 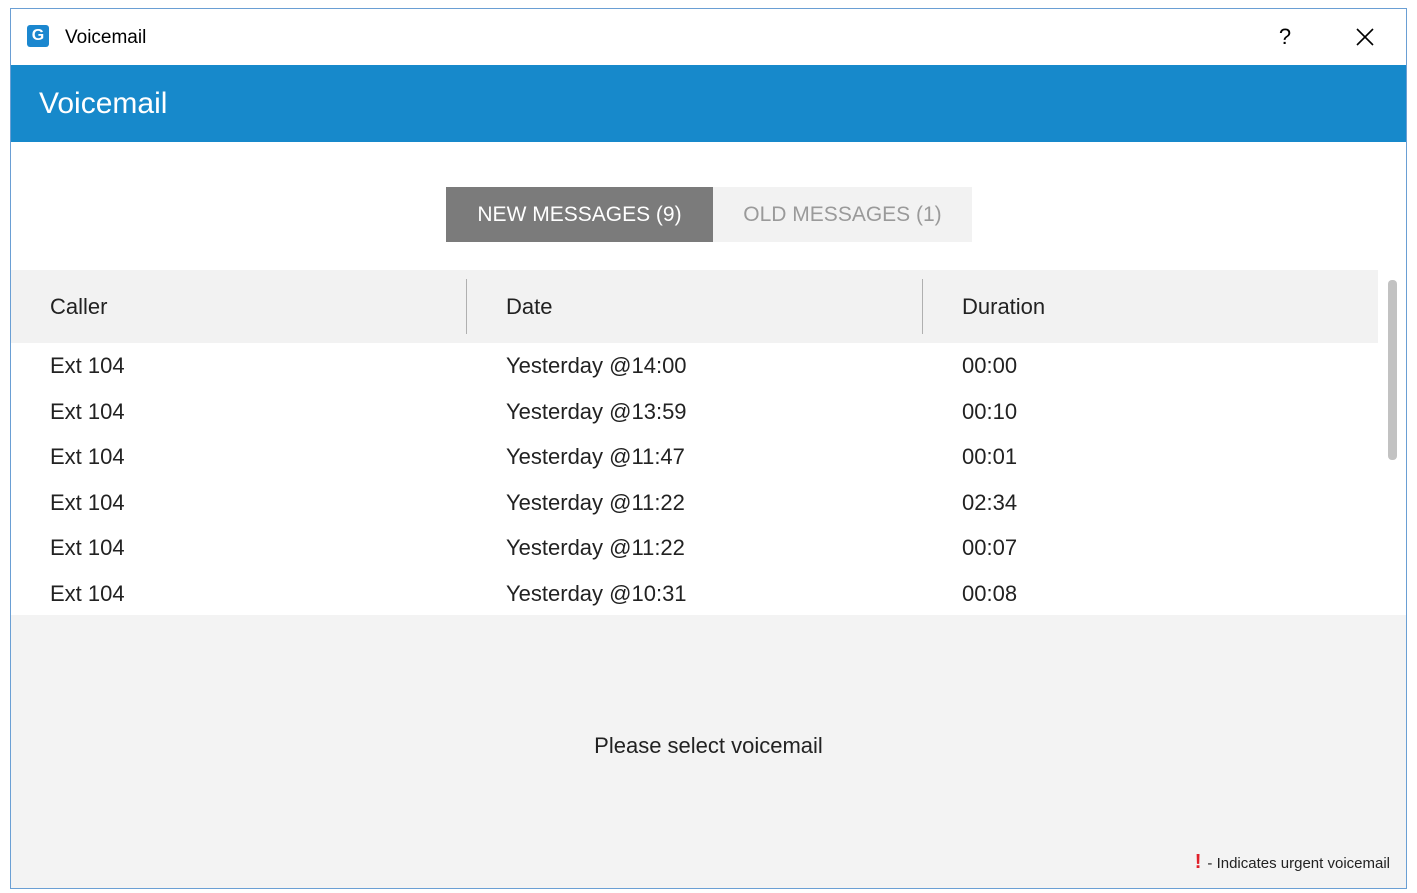 I want to click on date-cell: Yesterday @11:47, so click(x=595, y=457).